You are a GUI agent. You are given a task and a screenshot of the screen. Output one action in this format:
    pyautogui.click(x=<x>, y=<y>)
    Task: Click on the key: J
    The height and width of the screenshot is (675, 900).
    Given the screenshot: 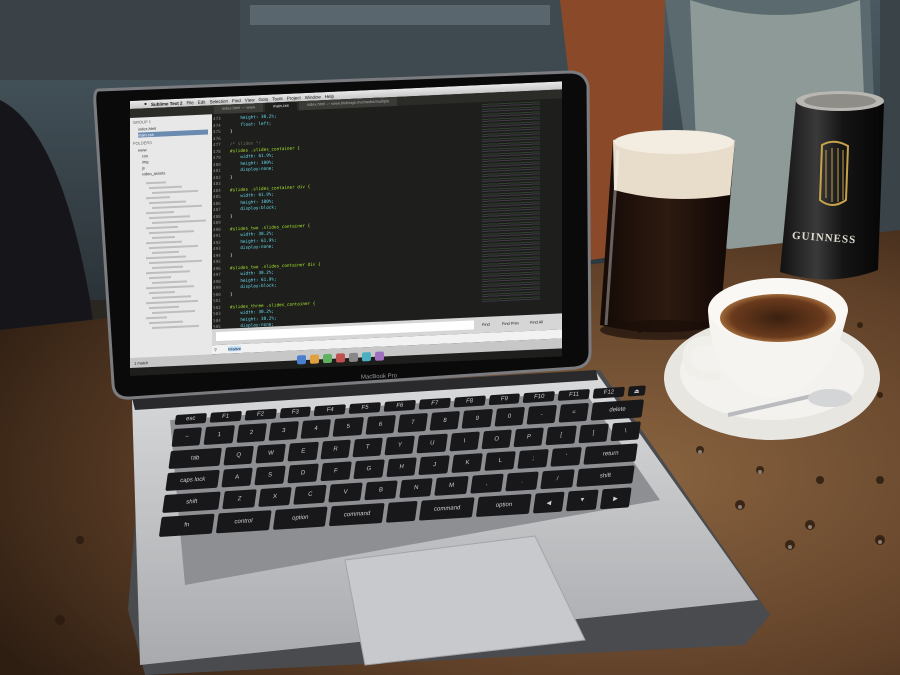 What is the action you would take?
    pyautogui.click(x=434, y=465)
    